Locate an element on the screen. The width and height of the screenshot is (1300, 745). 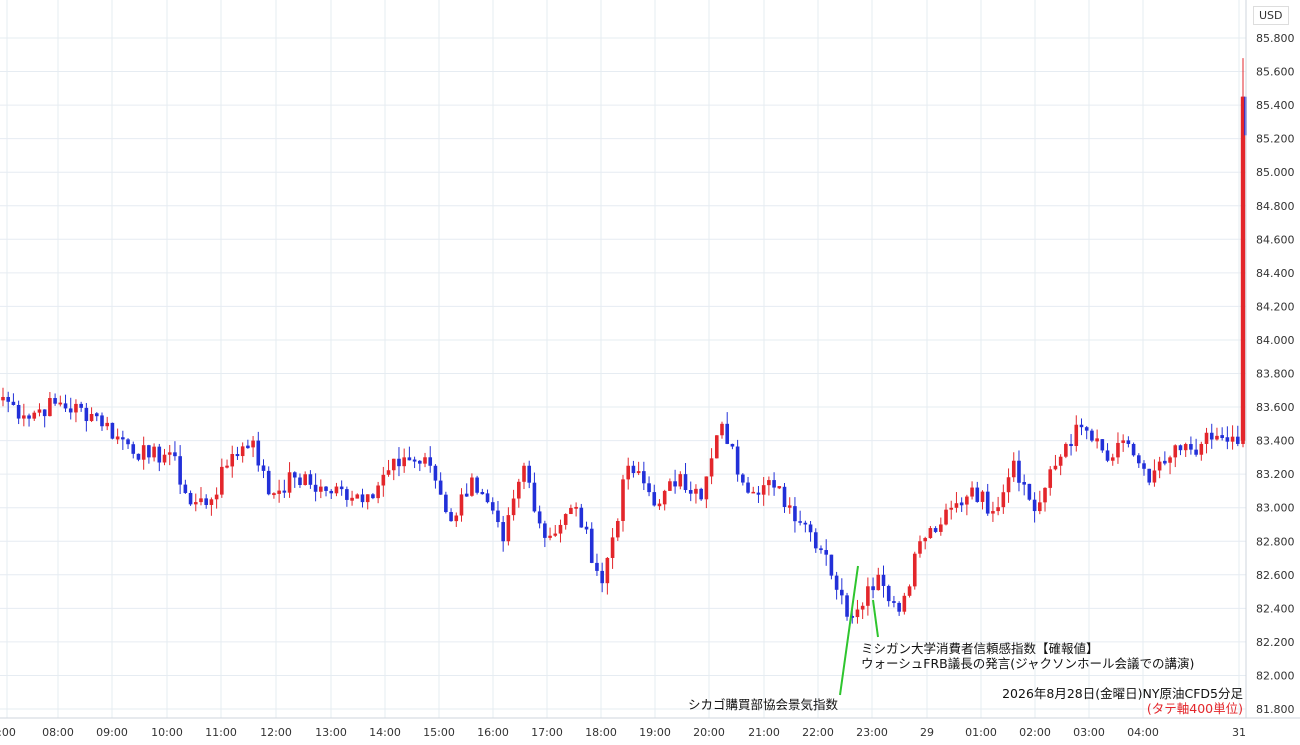
y-tick-label: 85.200 is located at coordinates (1275, 139).